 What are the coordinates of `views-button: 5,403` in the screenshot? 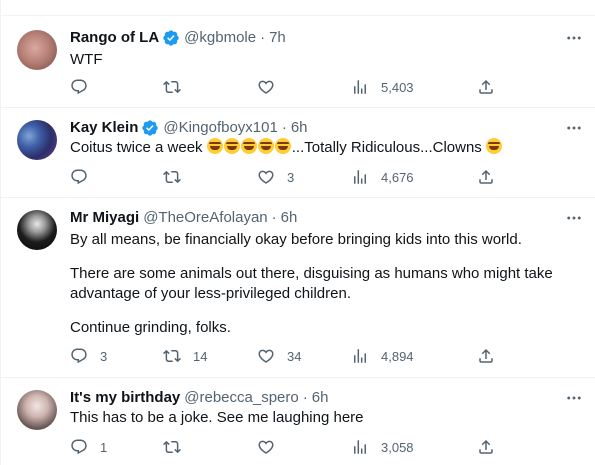 It's located at (382, 87).